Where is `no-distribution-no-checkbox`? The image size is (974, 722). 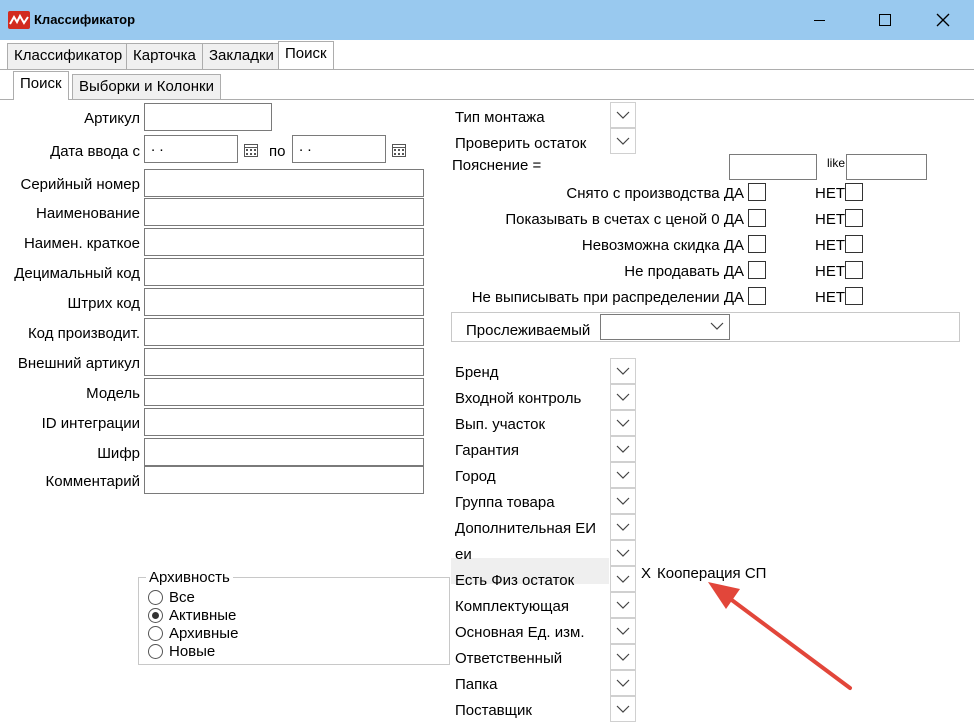
no-distribution-no-checkbox is located at coordinates (854, 296).